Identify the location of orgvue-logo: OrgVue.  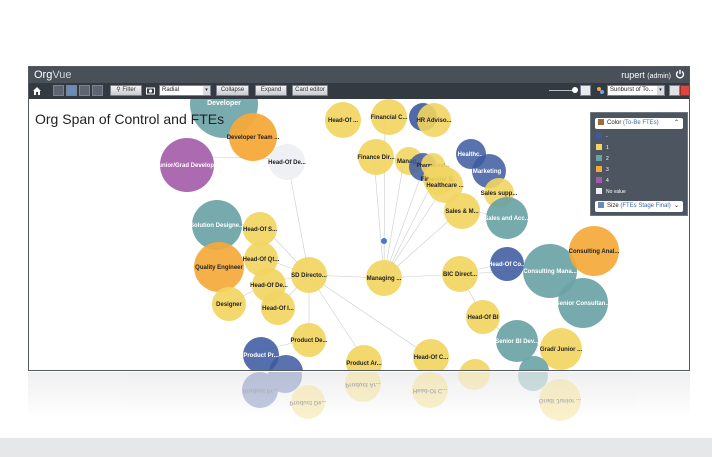
(53, 75).